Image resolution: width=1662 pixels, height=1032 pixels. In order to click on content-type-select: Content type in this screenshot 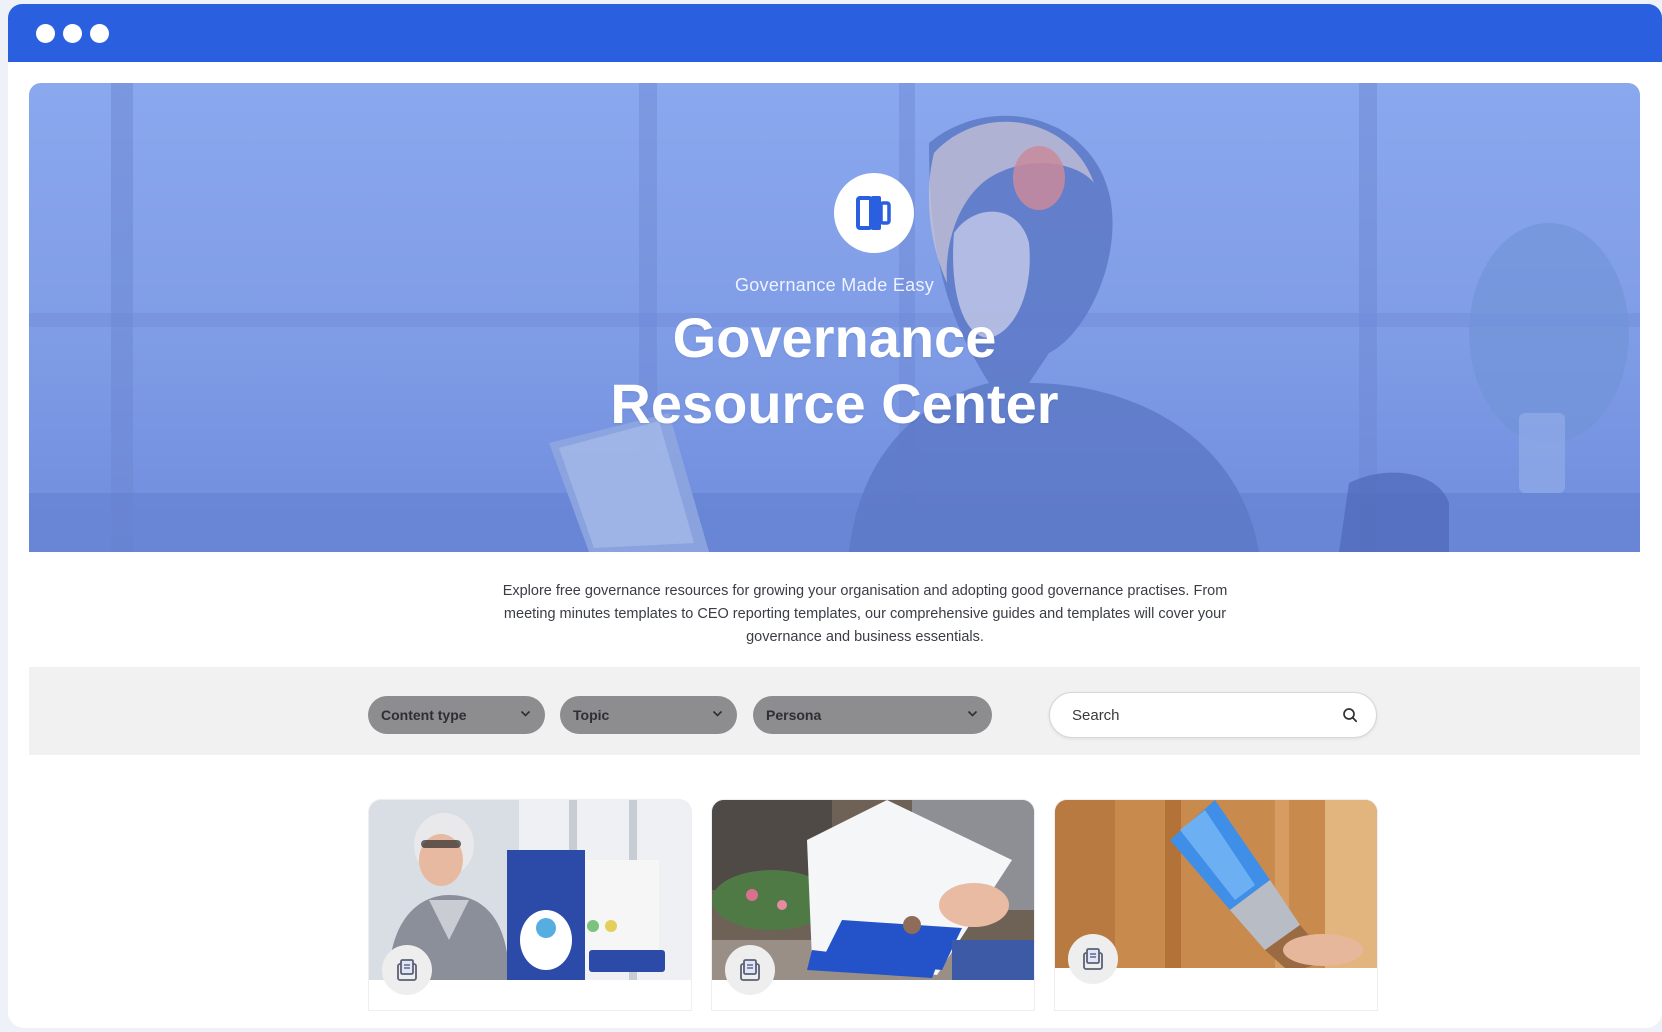, I will do `click(456, 715)`.